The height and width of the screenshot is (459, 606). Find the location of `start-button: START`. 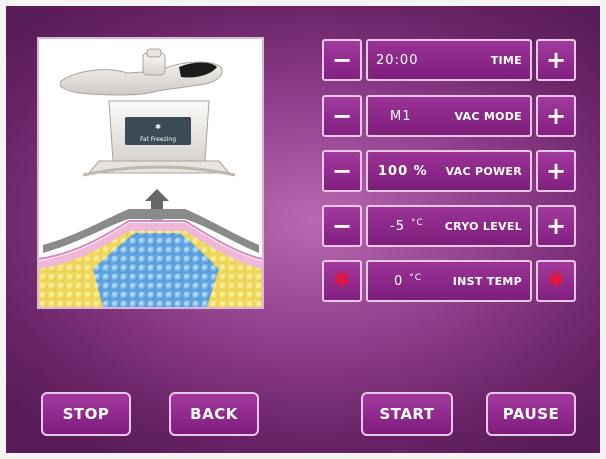

start-button: START is located at coordinates (407, 414).